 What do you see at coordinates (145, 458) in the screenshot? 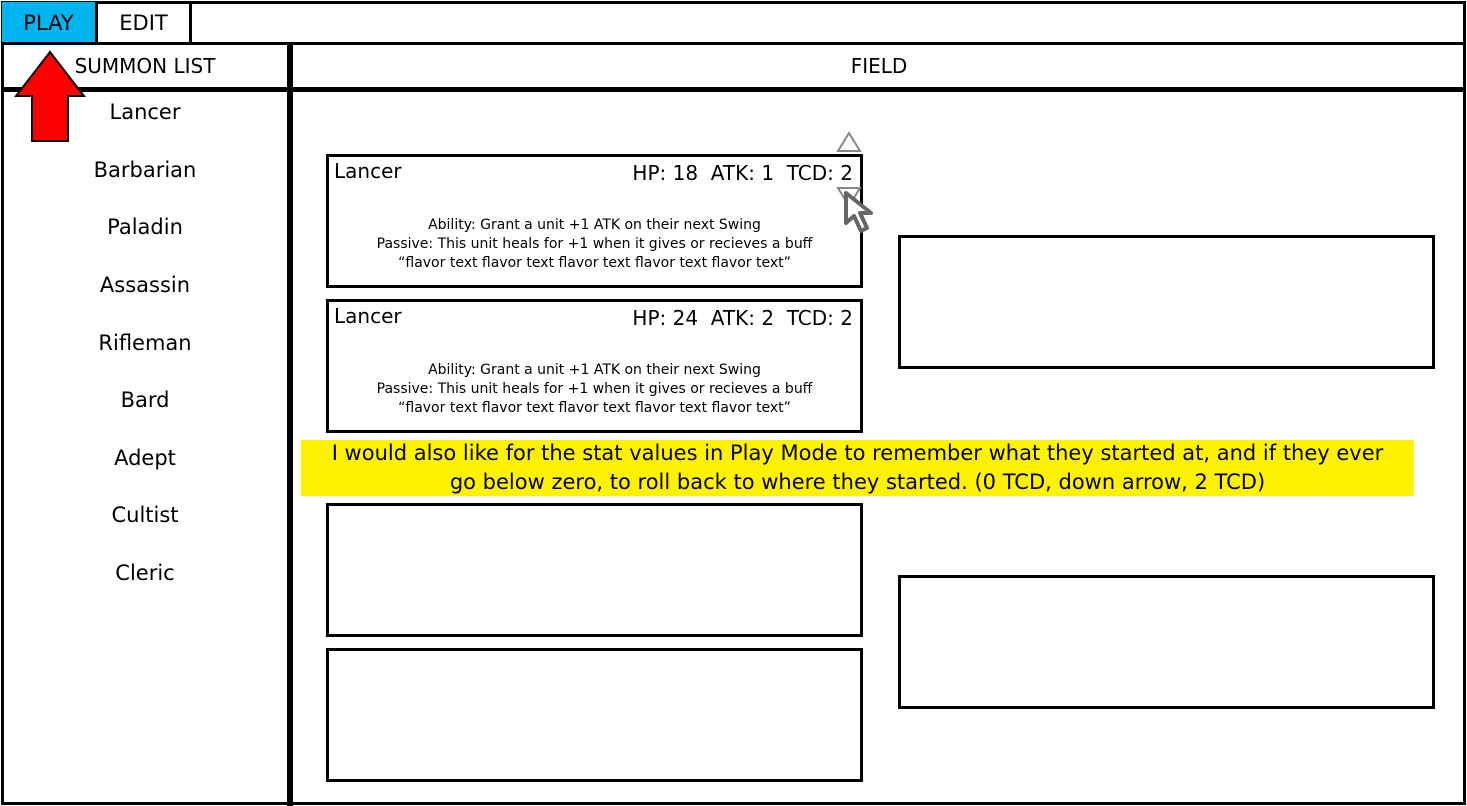
I see `summon-item-adept: Adept` at bounding box center [145, 458].